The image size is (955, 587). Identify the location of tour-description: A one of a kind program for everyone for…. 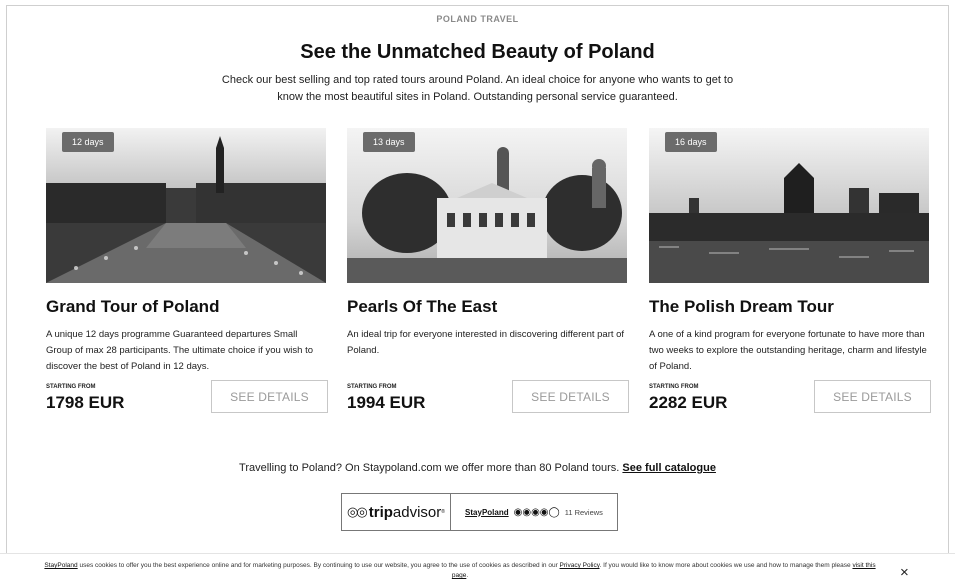
(788, 350).